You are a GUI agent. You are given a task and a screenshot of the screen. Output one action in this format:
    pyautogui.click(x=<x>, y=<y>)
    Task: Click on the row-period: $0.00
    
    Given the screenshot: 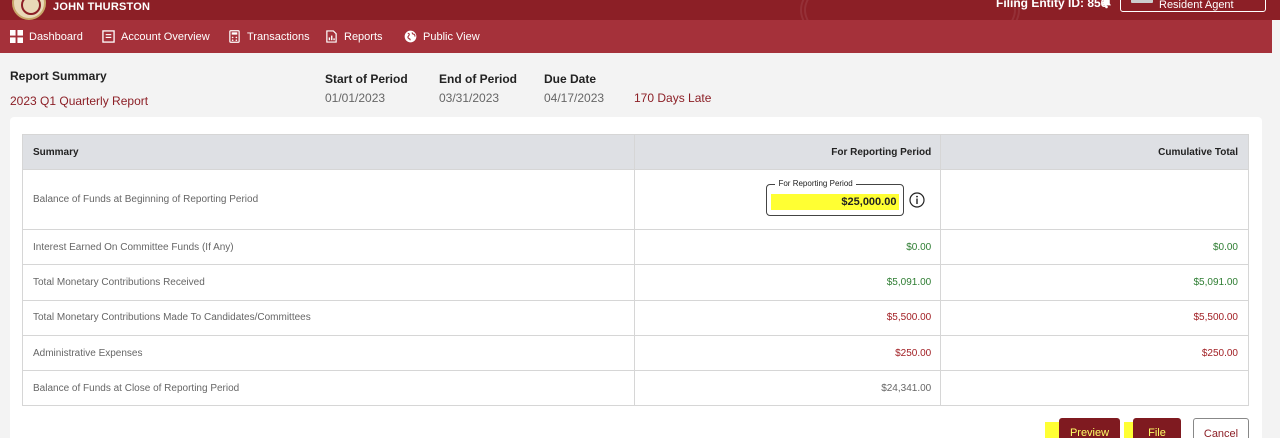 What is the action you would take?
    pyautogui.click(x=788, y=247)
    